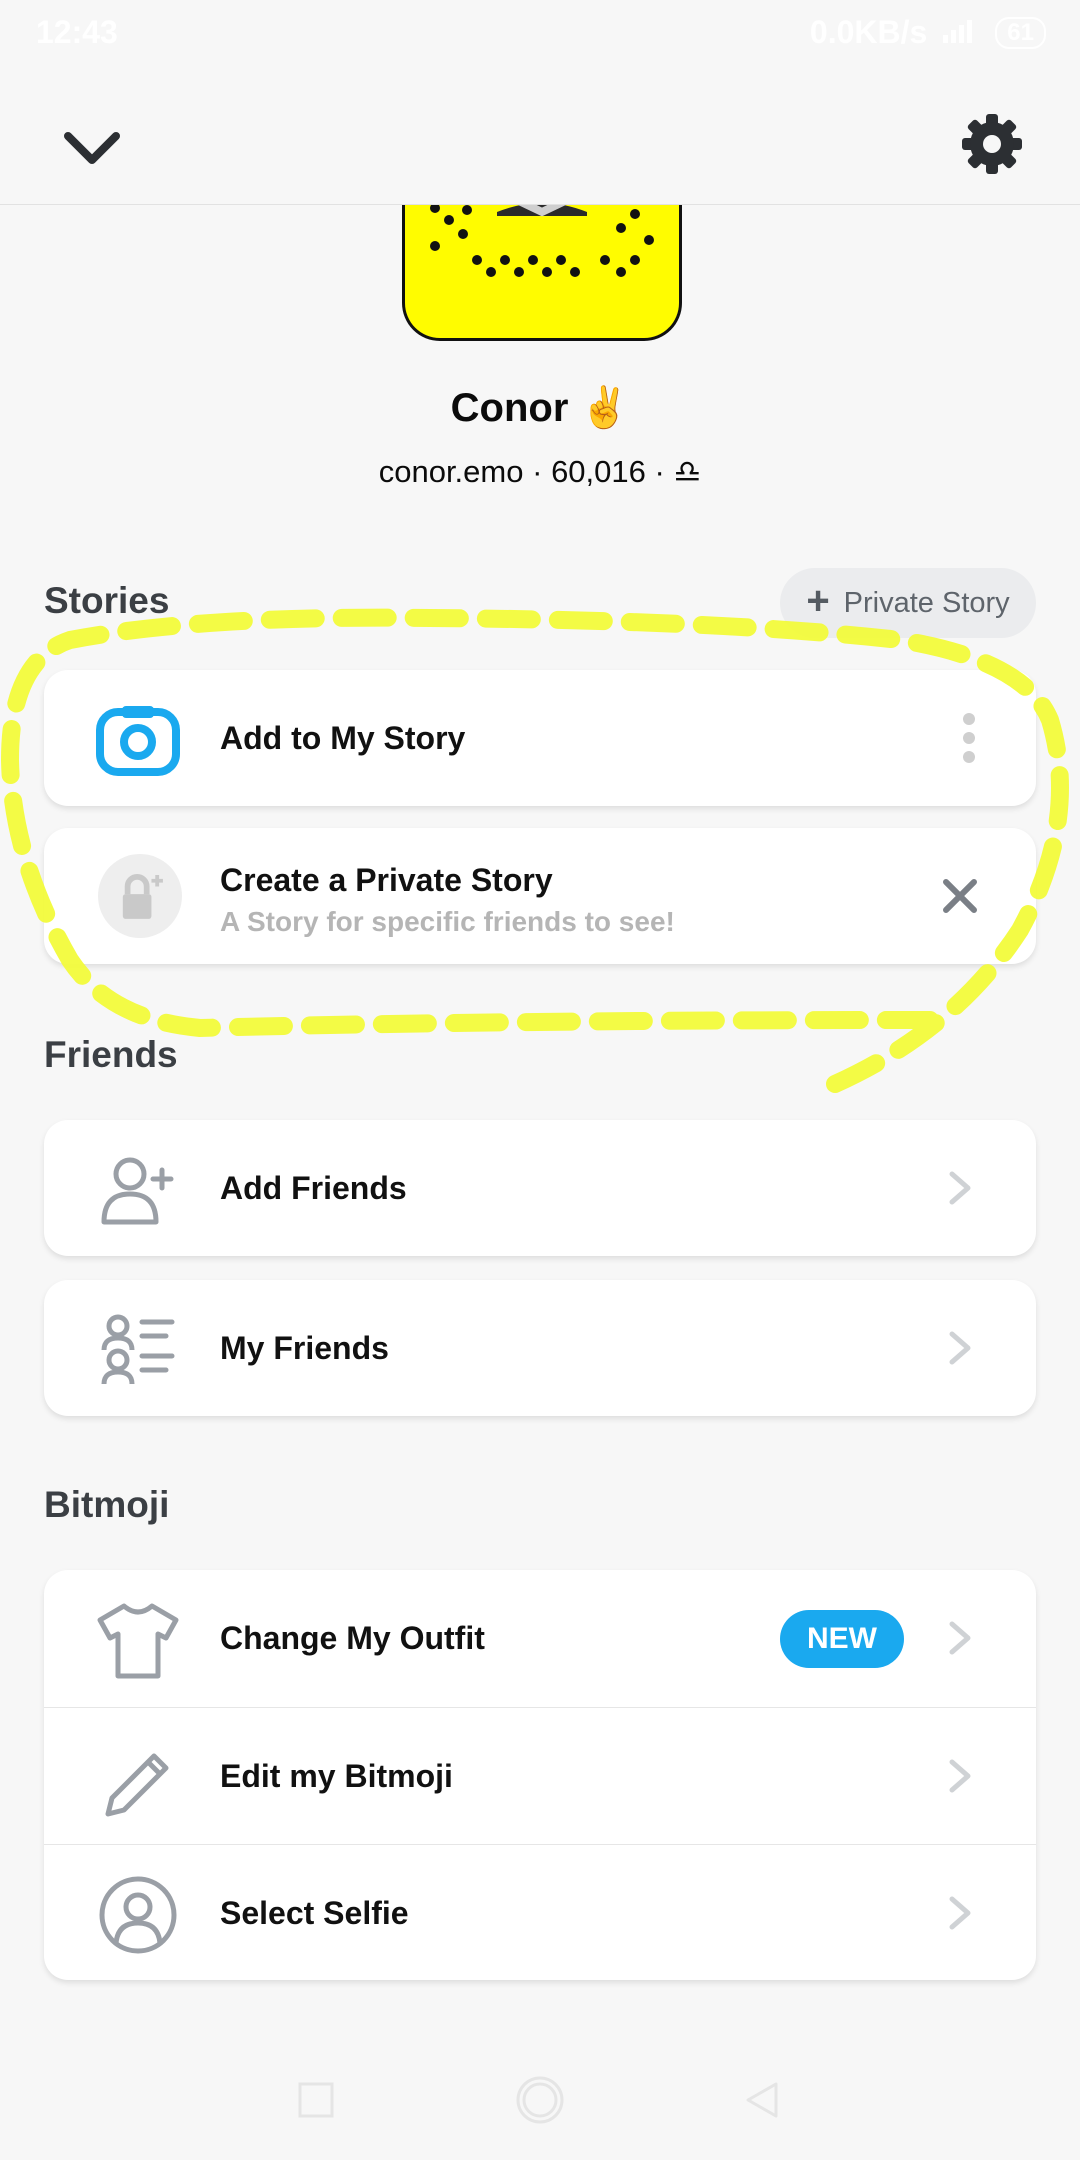 This screenshot has width=1080, height=2160. I want to click on display-name: Conor, so click(509, 408).